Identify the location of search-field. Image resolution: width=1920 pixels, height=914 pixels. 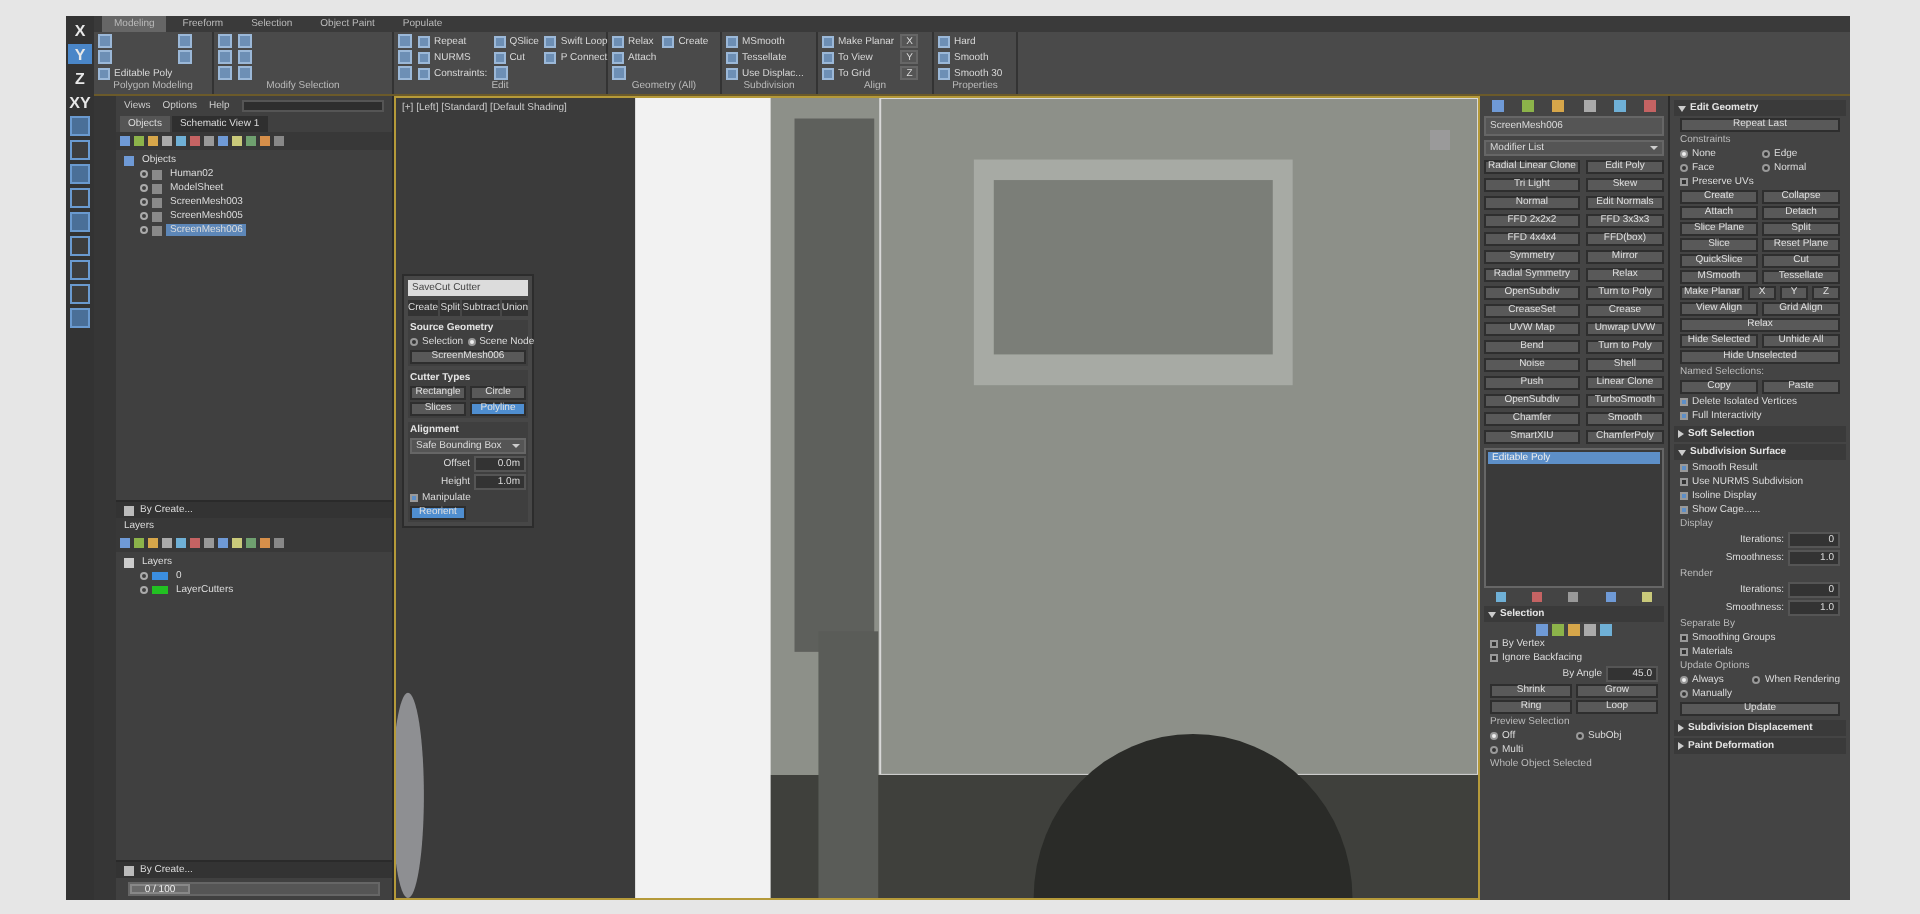
(312, 106).